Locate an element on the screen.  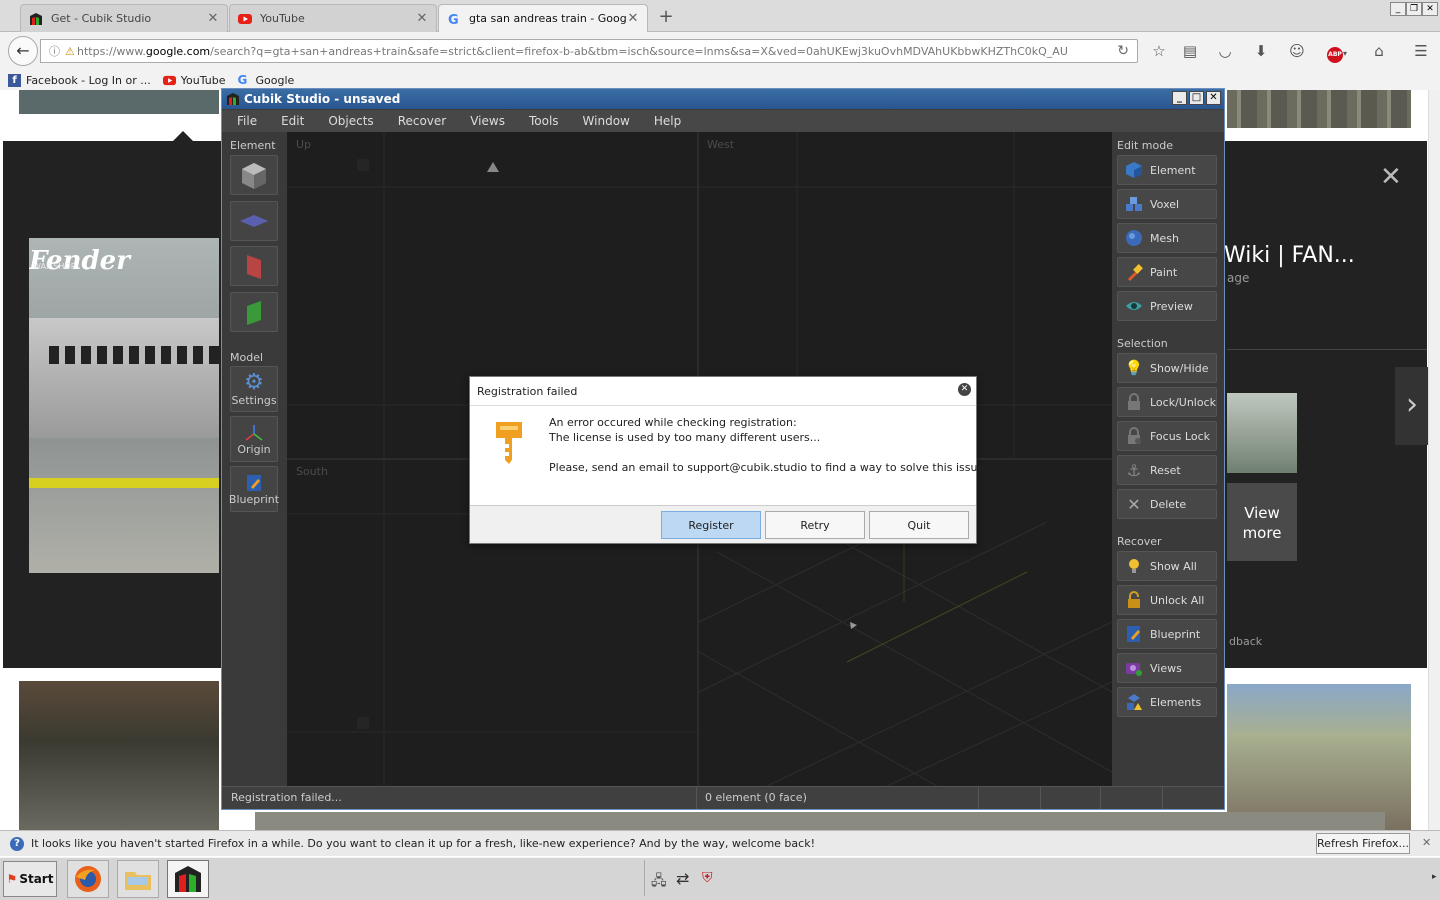
tab-youtube: YouTube ✕ is located at coordinates (333, 18).